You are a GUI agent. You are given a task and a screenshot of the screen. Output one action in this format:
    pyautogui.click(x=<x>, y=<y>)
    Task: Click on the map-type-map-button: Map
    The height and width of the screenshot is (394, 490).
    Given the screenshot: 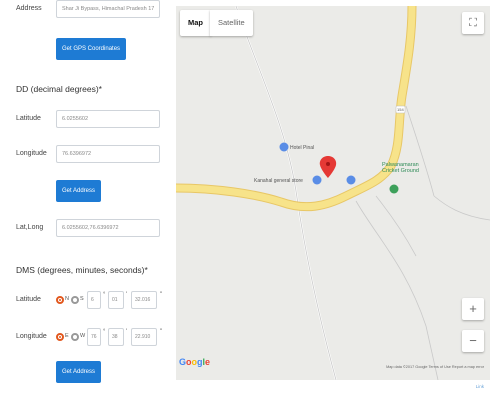 What is the action you would take?
    pyautogui.click(x=195, y=23)
    